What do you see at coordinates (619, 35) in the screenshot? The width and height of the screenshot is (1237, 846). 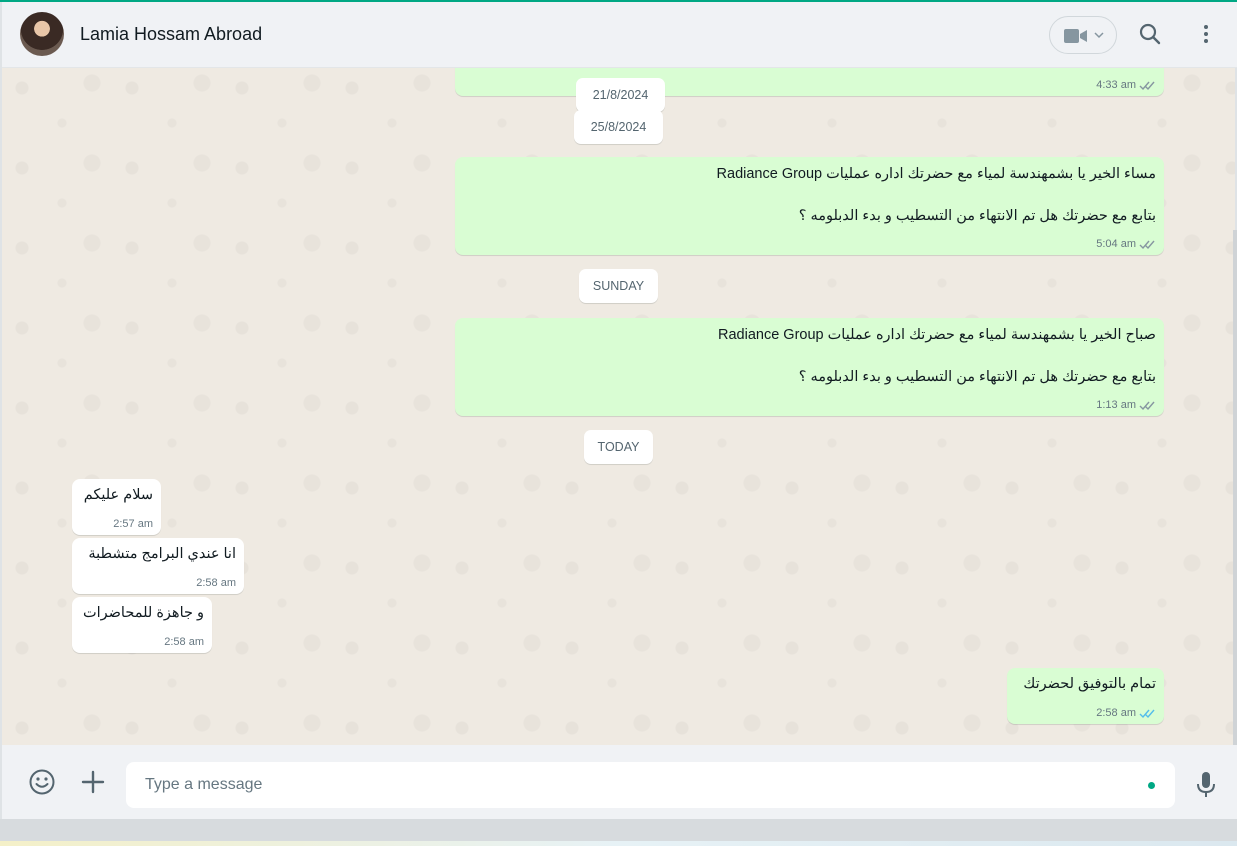 I see `chat-header: Lamia Hossam Abroad` at bounding box center [619, 35].